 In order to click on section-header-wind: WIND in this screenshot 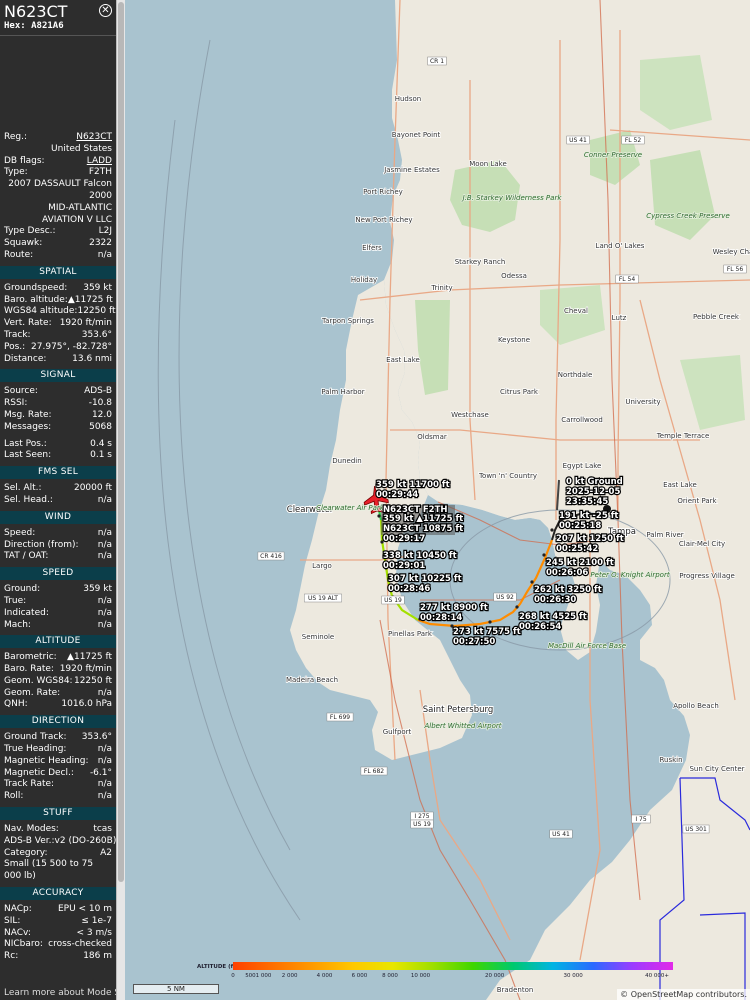, I will do `click(58, 517)`.